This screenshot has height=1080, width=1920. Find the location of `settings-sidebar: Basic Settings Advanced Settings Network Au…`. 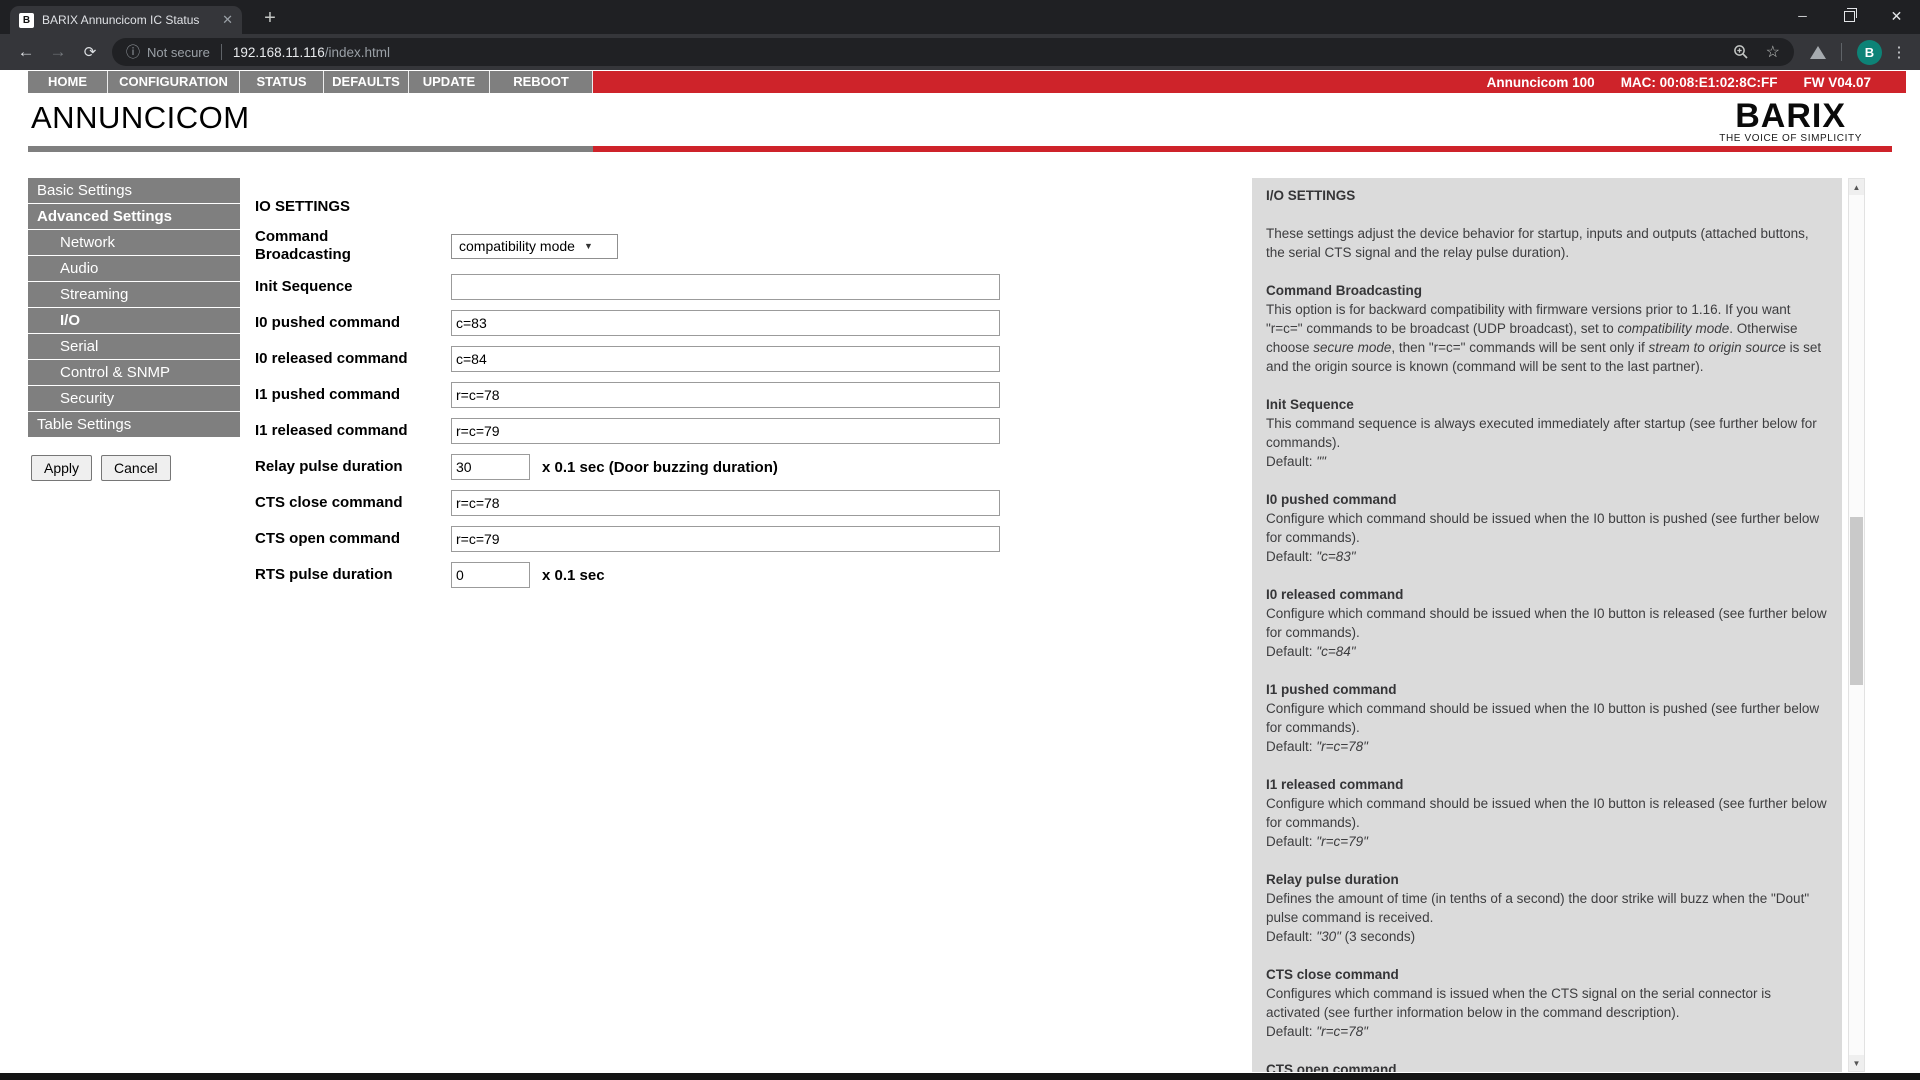

settings-sidebar: Basic Settings Advanced Settings Network Au… is located at coordinates (134, 308).